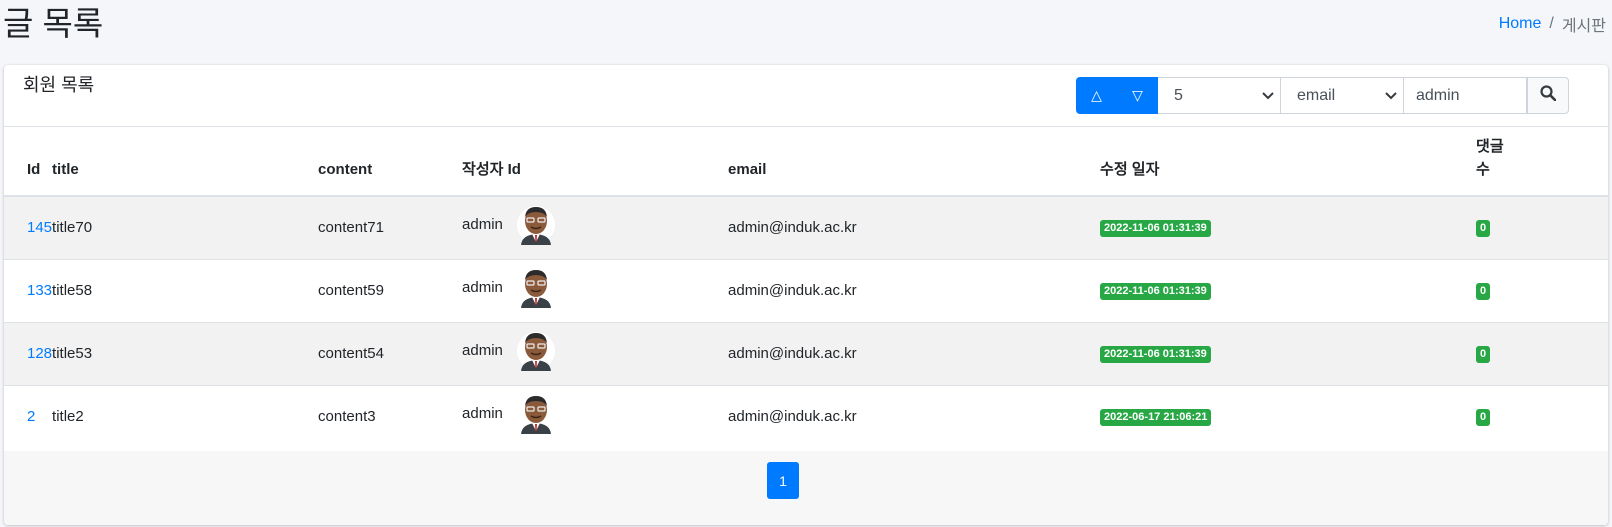 Image resolution: width=1612 pixels, height=527 pixels. What do you see at coordinates (59, 85) in the screenshot?
I see `card-title: 회원 목록` at bounding box center [59, 85].